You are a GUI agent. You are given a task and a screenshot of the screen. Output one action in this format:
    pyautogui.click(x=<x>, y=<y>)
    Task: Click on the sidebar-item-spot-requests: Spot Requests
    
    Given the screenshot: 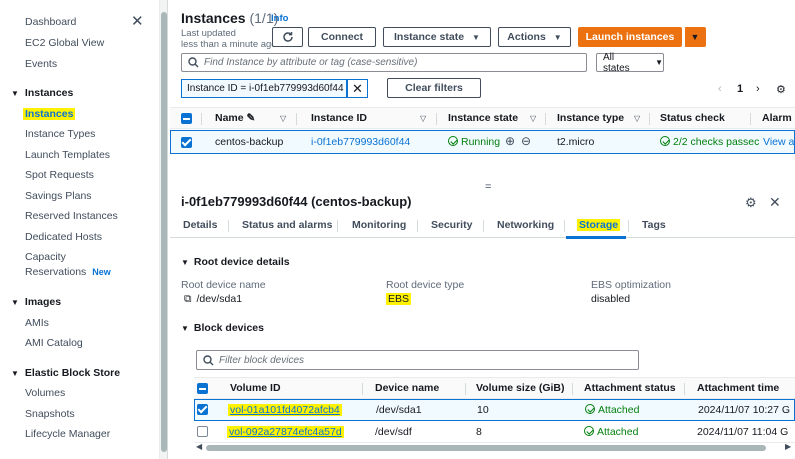 What is the action you would take?
    pyautogui.click(x=59, y=175)
    